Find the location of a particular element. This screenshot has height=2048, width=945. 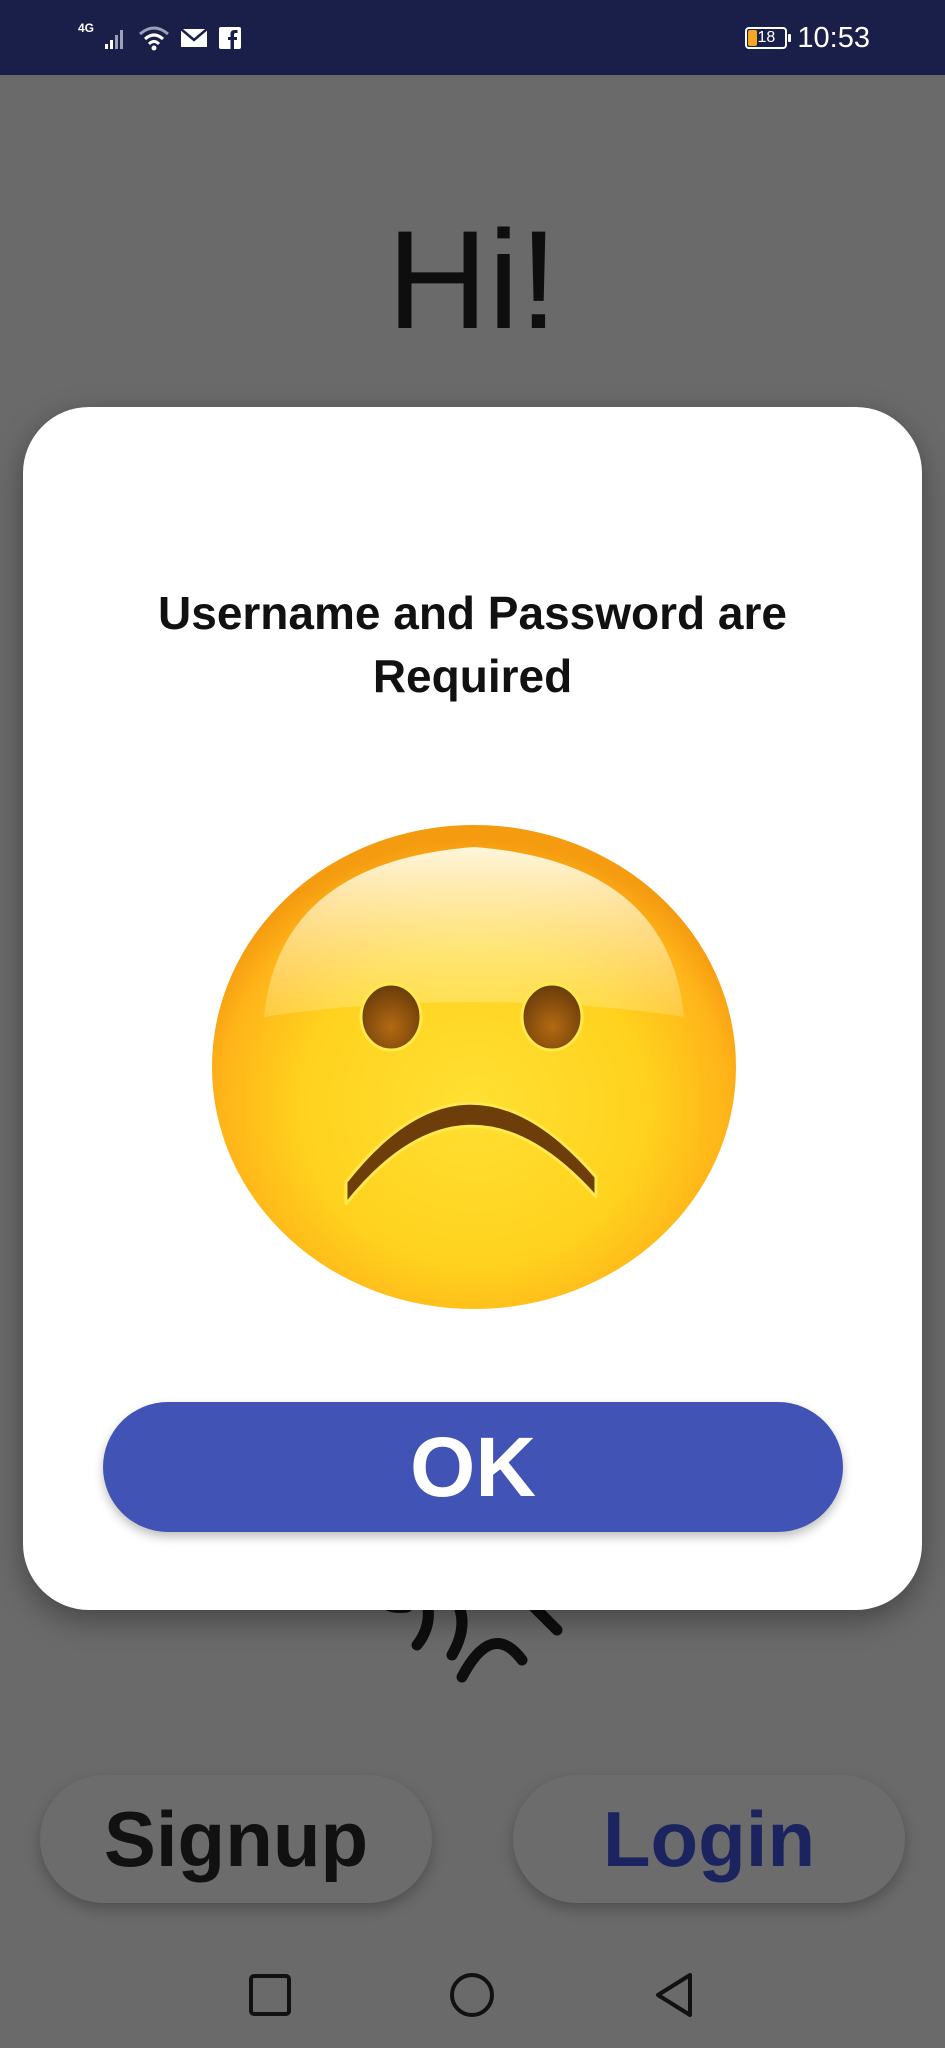

dialog-message: Username and Password are Required is located at coordinates (472, 645).